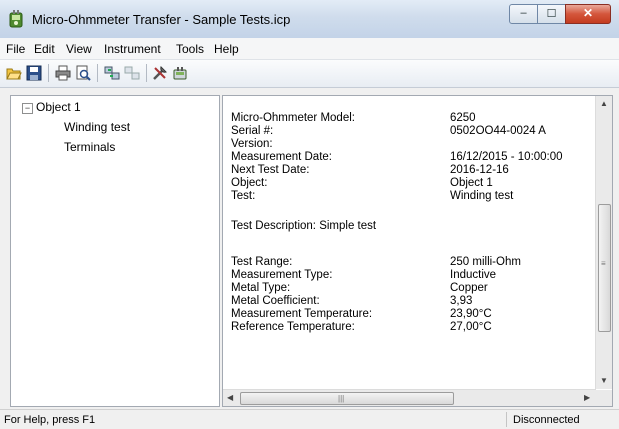 The width and height of the screenshot is (619, 429). I want to click on horizontal-scrollbar: ◀ ||| ▶, so click(409, 397).